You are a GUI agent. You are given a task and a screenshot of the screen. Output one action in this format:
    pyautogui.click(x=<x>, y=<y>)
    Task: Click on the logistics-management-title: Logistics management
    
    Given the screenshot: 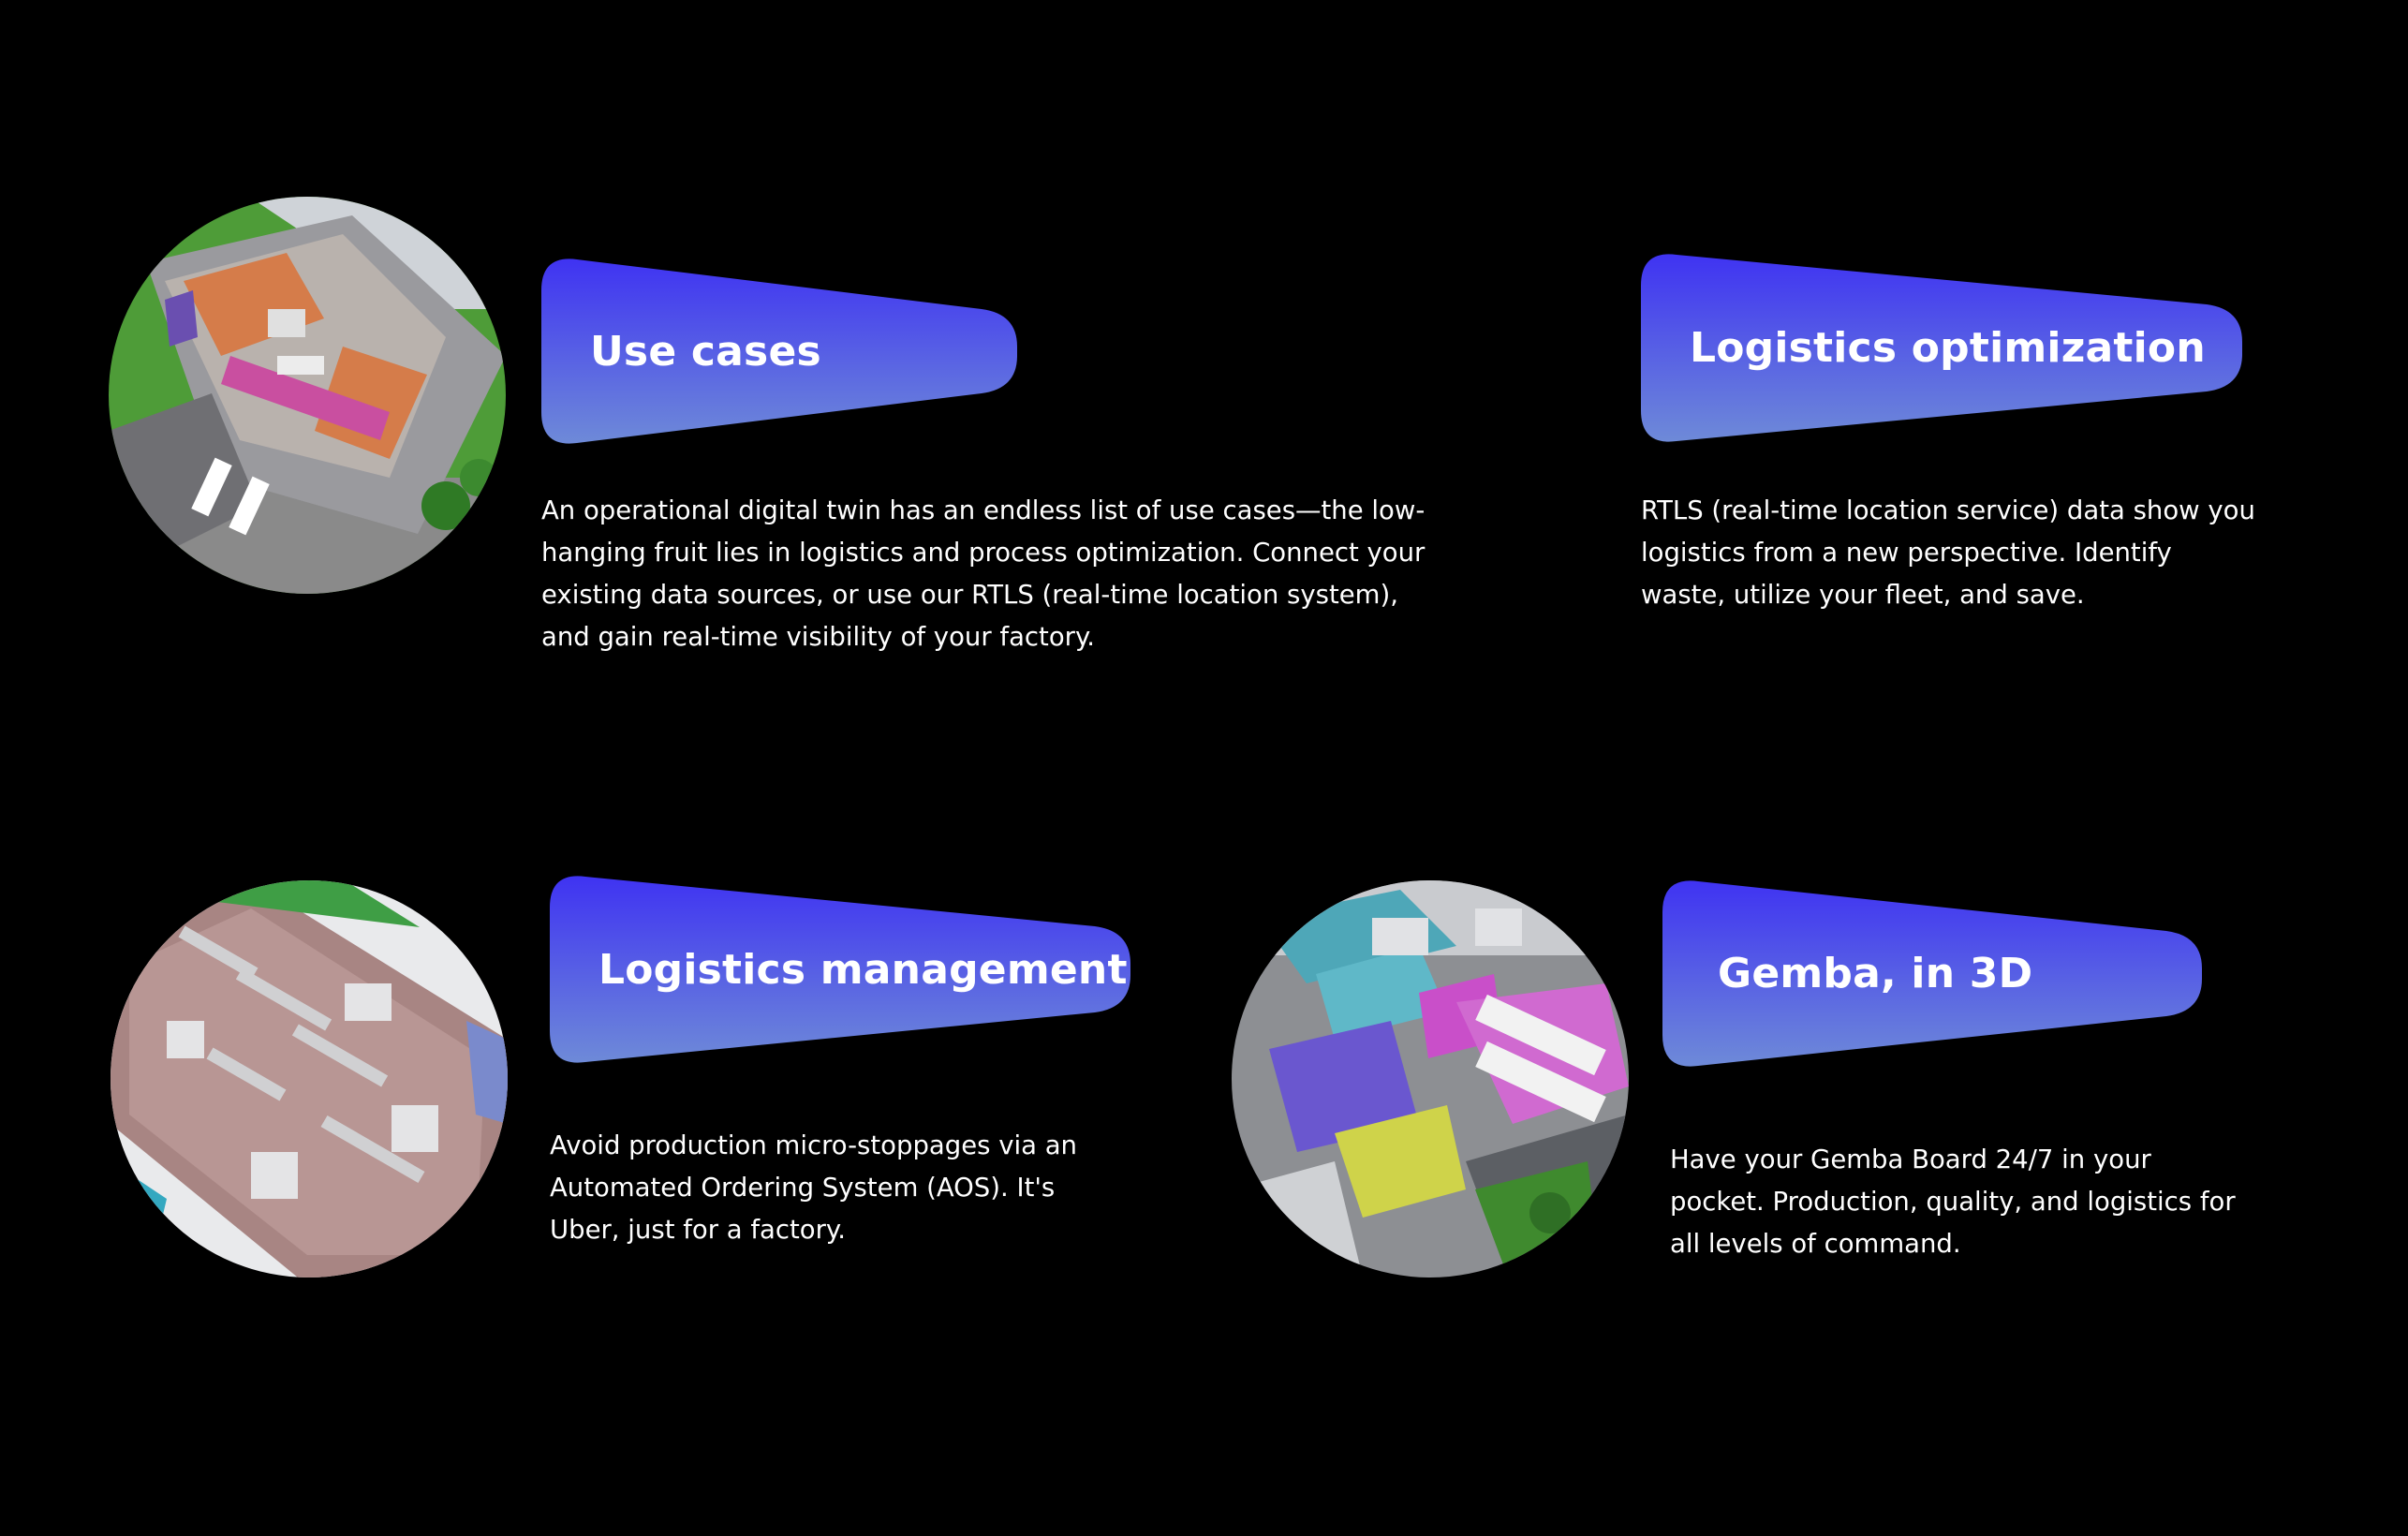 What is the action you would take?
    pyautogui.click(x=863, y=969)
    